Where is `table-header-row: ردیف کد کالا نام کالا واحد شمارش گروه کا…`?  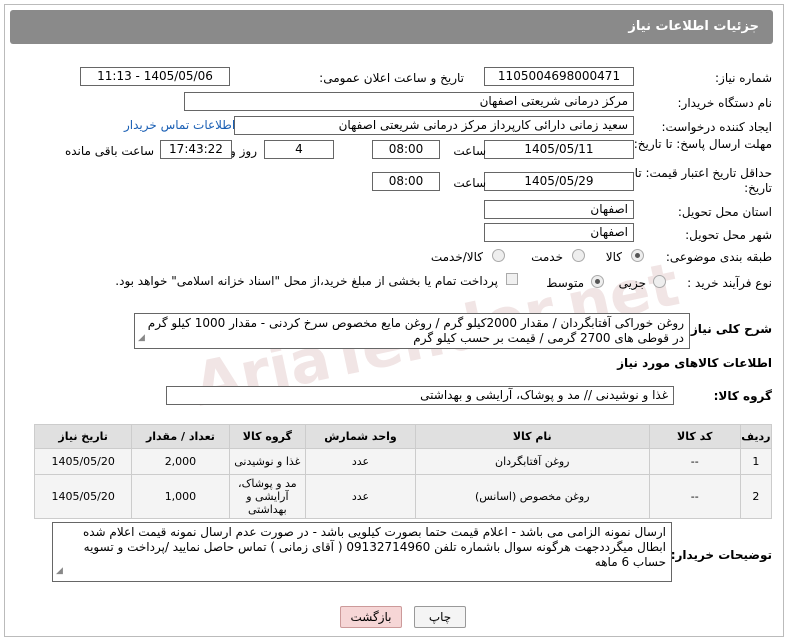 table-header-row: ردیف کد کالا نام کالا واحد شمارش گروه کا… is located at coordinates (403, 436).